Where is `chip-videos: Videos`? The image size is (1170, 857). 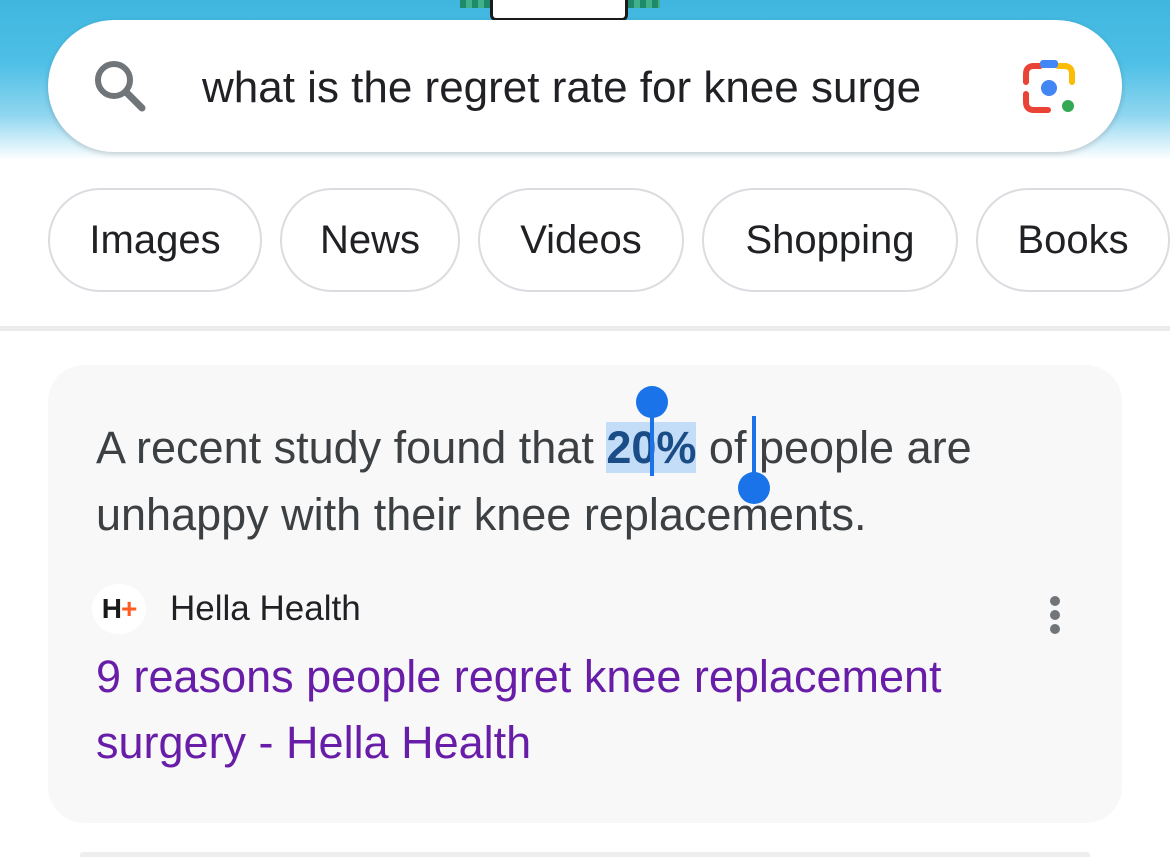 chip-videos: Videos is located at coordinates (581, 240).